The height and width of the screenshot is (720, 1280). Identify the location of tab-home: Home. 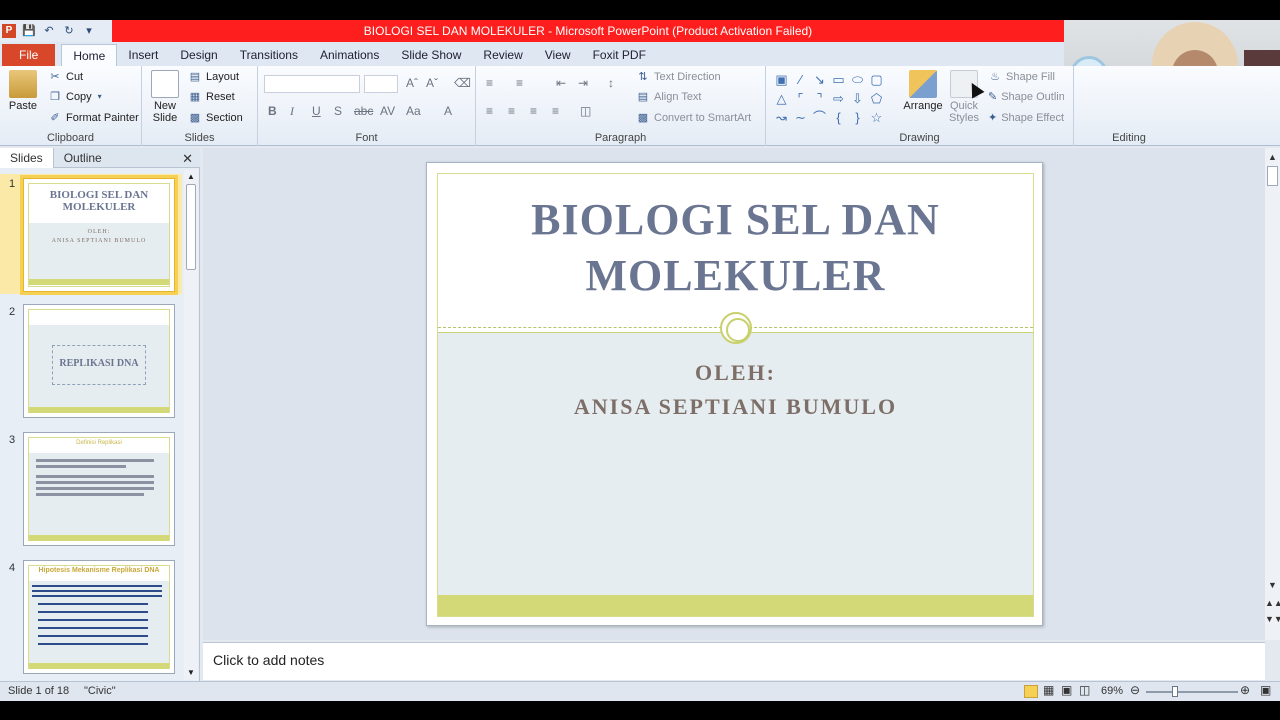
(89, 55).